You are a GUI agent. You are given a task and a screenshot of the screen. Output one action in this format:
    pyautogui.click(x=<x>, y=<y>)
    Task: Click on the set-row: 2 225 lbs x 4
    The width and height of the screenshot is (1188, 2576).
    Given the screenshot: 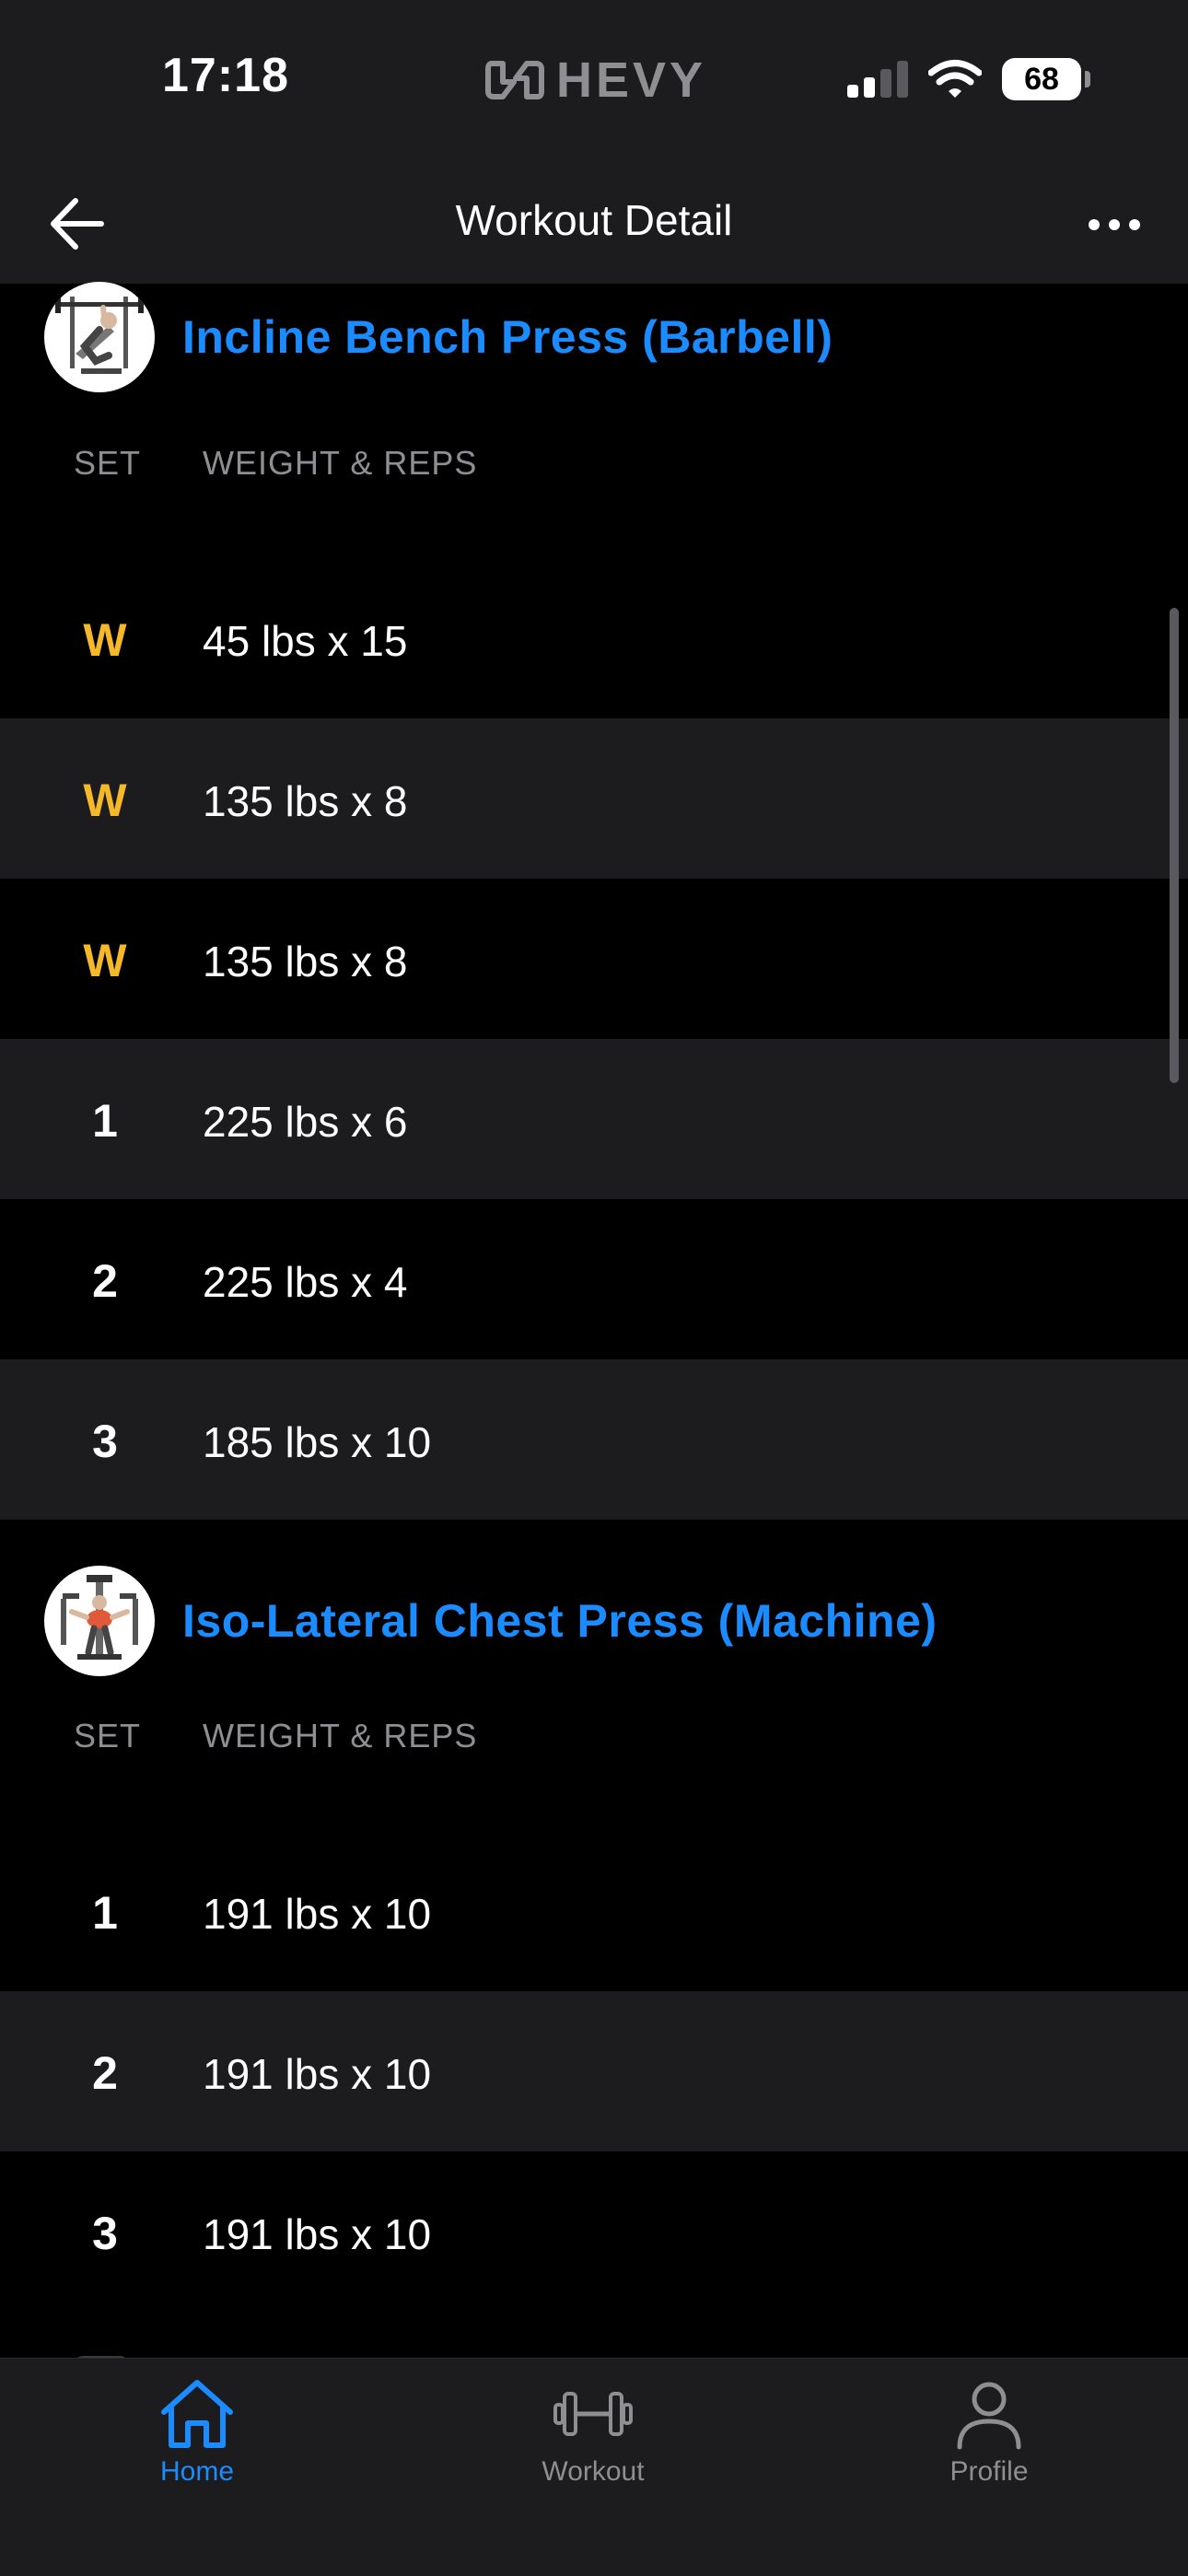 What is the action you would take?
    pyautogui.click(x=594, y=1279)
    